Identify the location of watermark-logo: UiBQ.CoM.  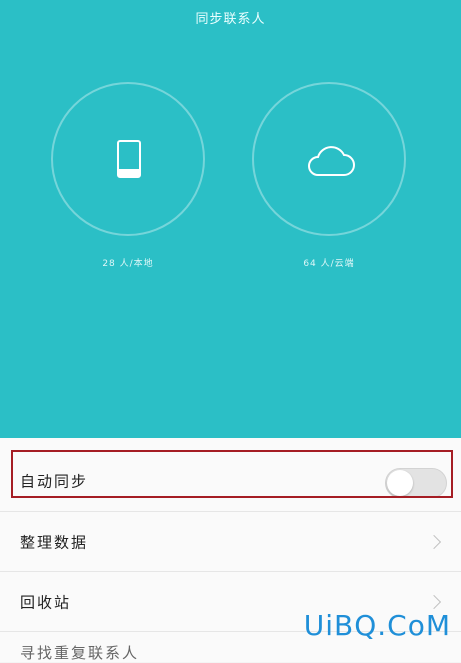
(377, 625).